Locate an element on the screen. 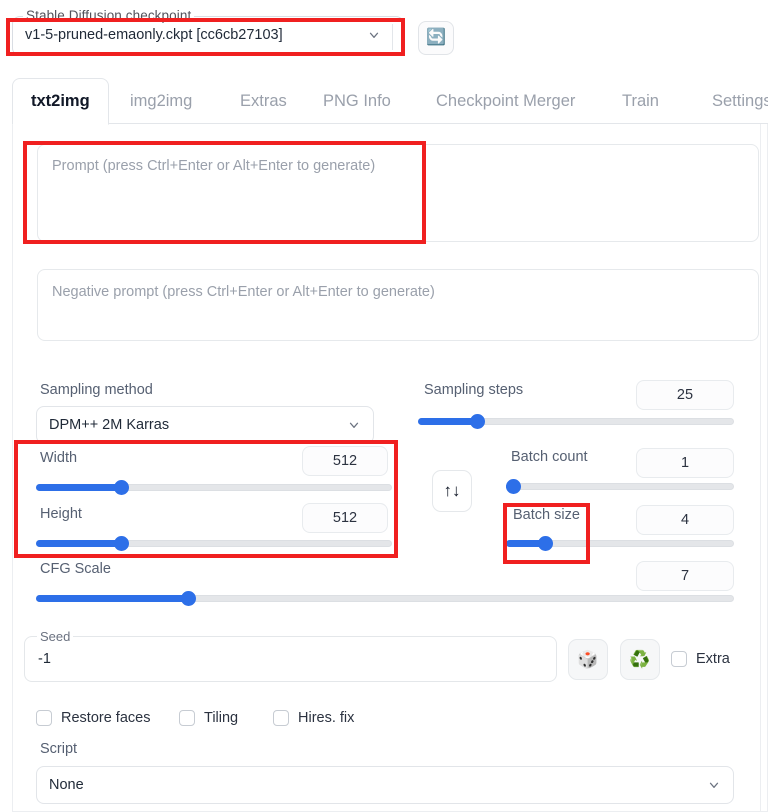 The height and width of the screenshot is (812, 768). tab-train: Train is located at coordinates (640, 101).